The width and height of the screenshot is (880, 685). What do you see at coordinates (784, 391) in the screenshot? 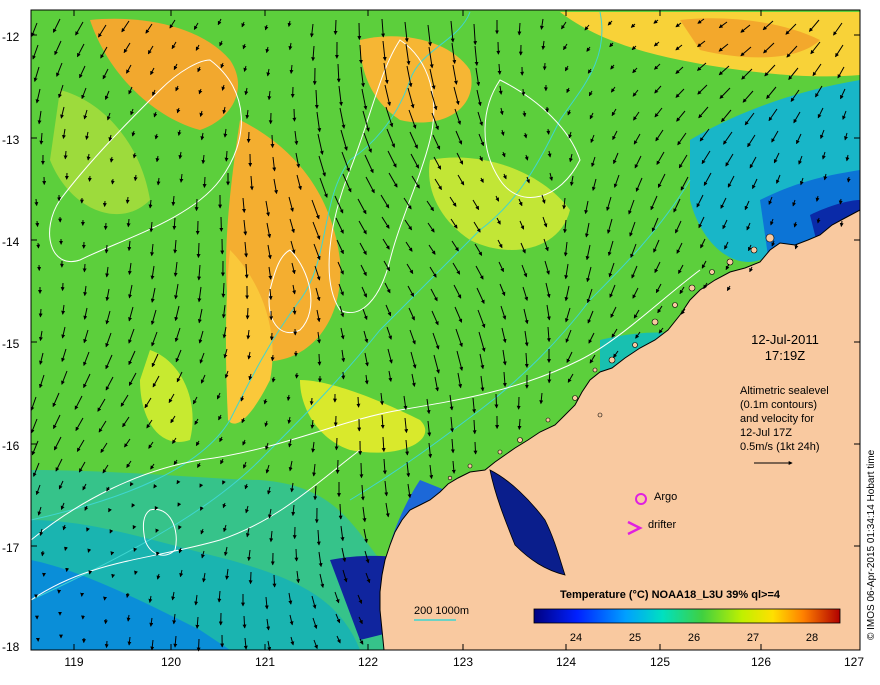
I see `legend-line: Altimetric sealevel` at bounding box center [784, 391].